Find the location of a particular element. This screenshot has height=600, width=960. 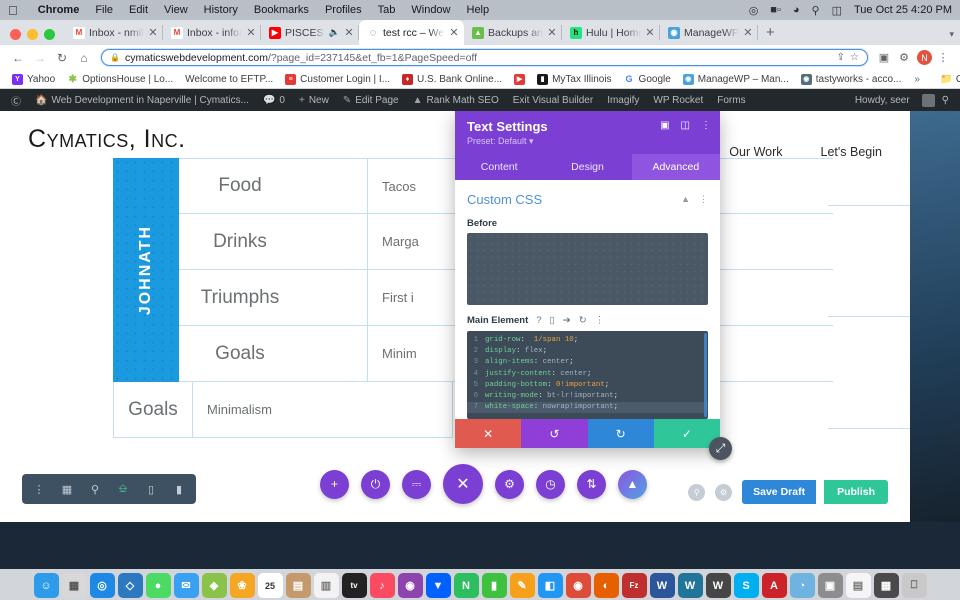

back-button: ← is located at coordinates (18, 58).